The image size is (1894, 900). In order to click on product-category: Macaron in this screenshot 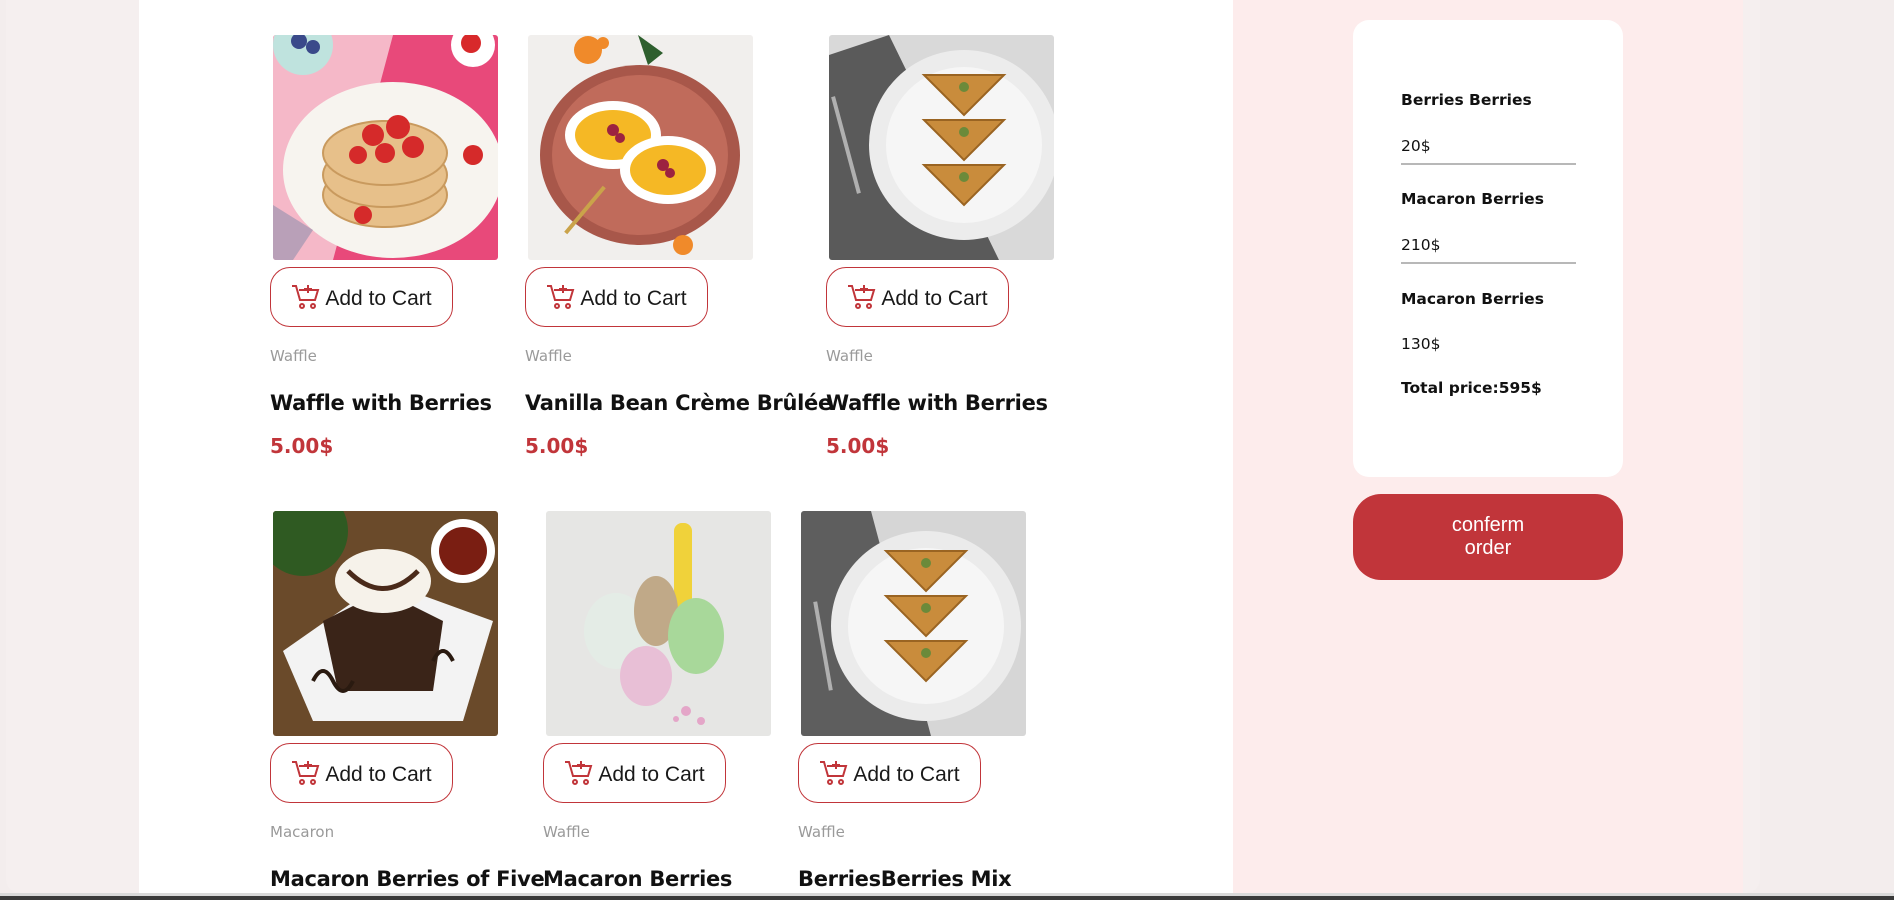, I will do `click(302, 832)`.